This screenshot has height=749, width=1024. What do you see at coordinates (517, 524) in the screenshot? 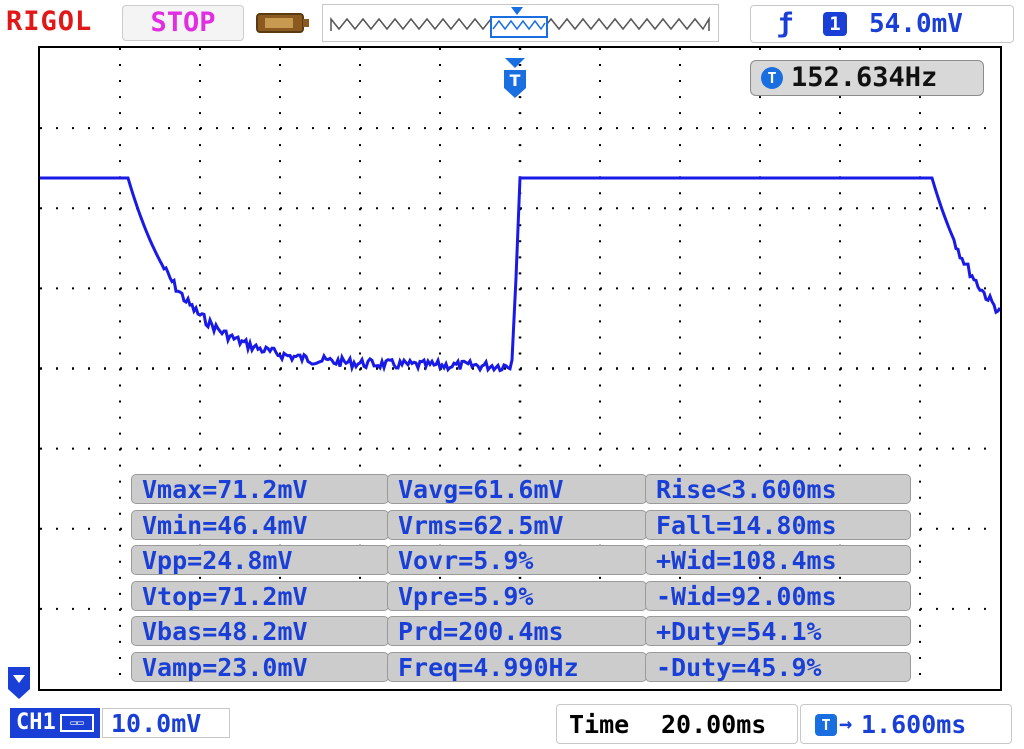
I see `measurement-cell: Vrms=62.5mV` at bounding box center [517, 524].